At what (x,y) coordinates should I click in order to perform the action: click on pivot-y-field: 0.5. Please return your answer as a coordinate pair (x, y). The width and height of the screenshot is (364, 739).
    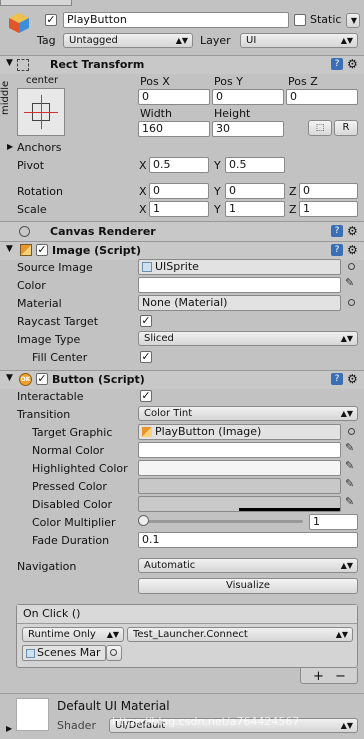
    Looking at the image, I should click on (255, 165).